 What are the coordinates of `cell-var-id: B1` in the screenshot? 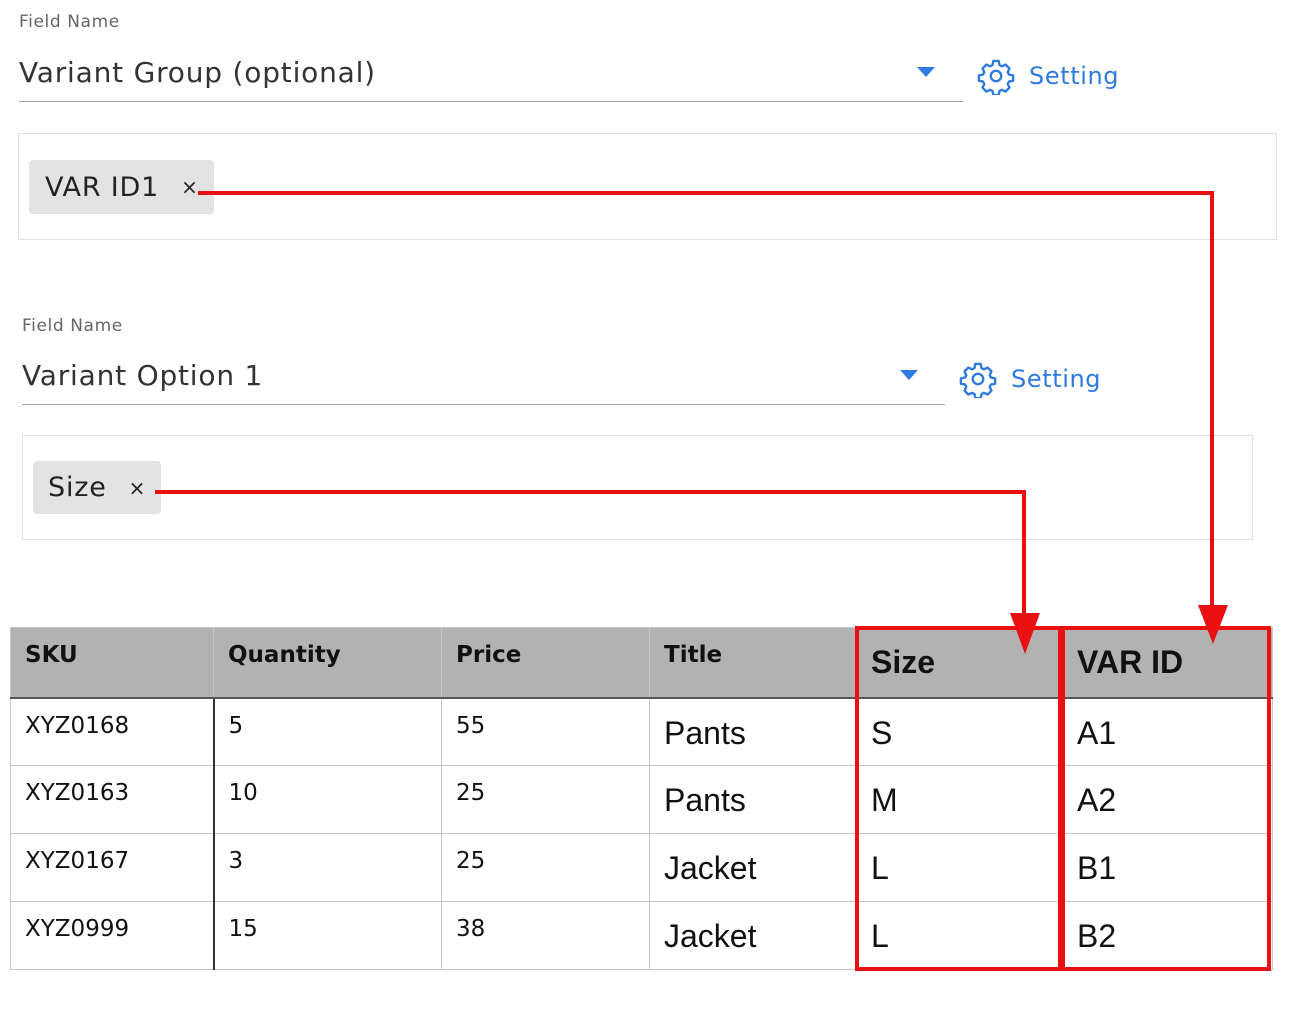 It's located at (1167, 867).